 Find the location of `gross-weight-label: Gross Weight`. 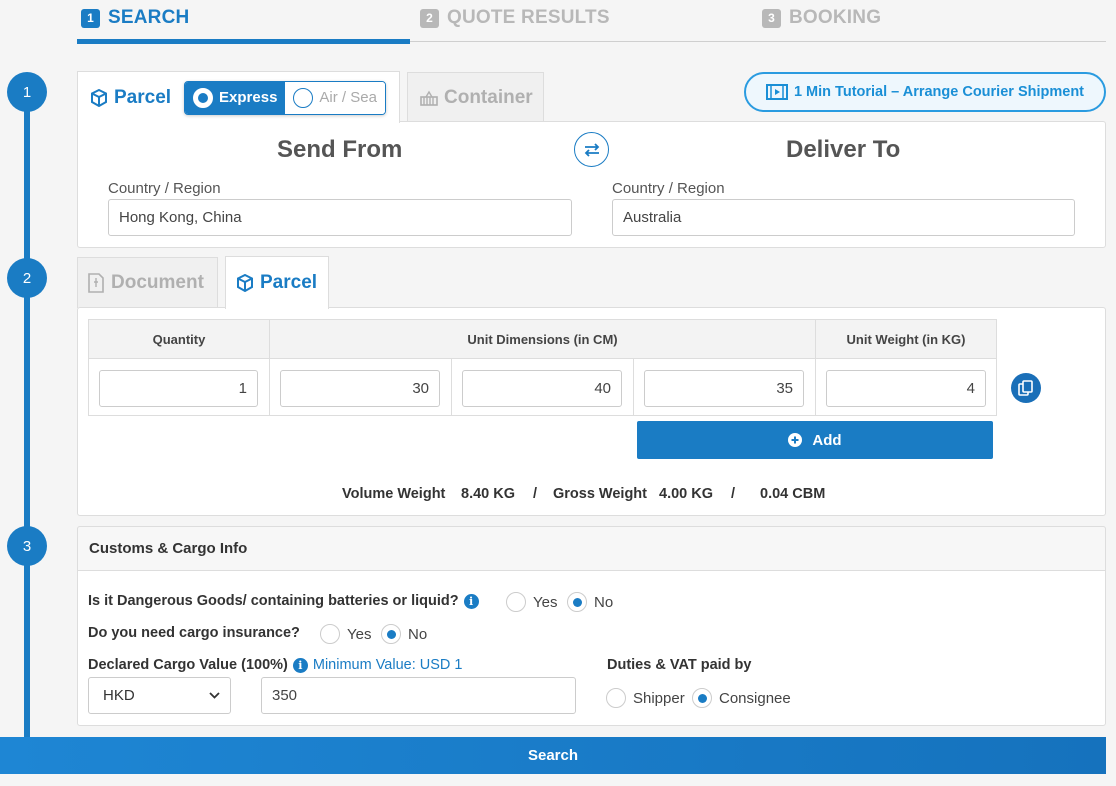

gross-weight-label: Gross Weight is located at coordinates (600, 494).